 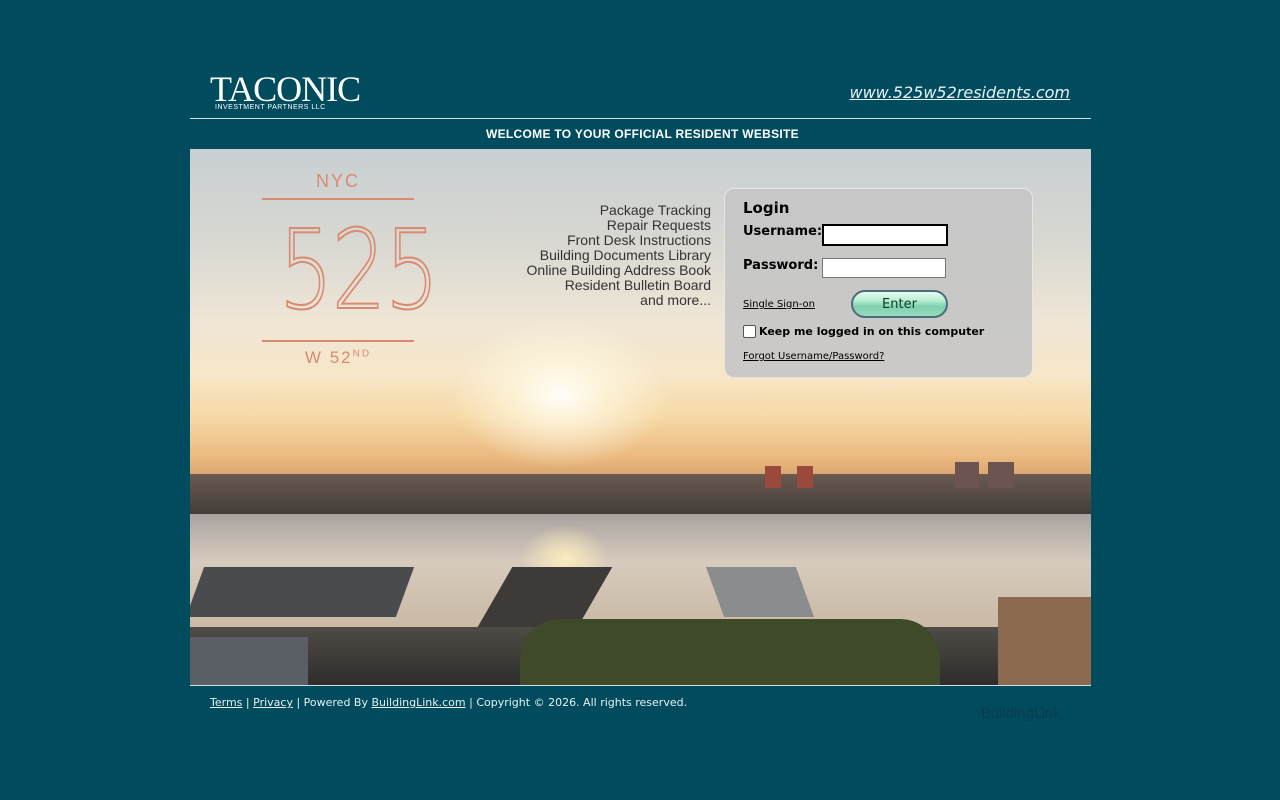 What do you see at coordinates (640, 685) in the screenshot?
I see `footer-divider` at bounding box center [640, 685].